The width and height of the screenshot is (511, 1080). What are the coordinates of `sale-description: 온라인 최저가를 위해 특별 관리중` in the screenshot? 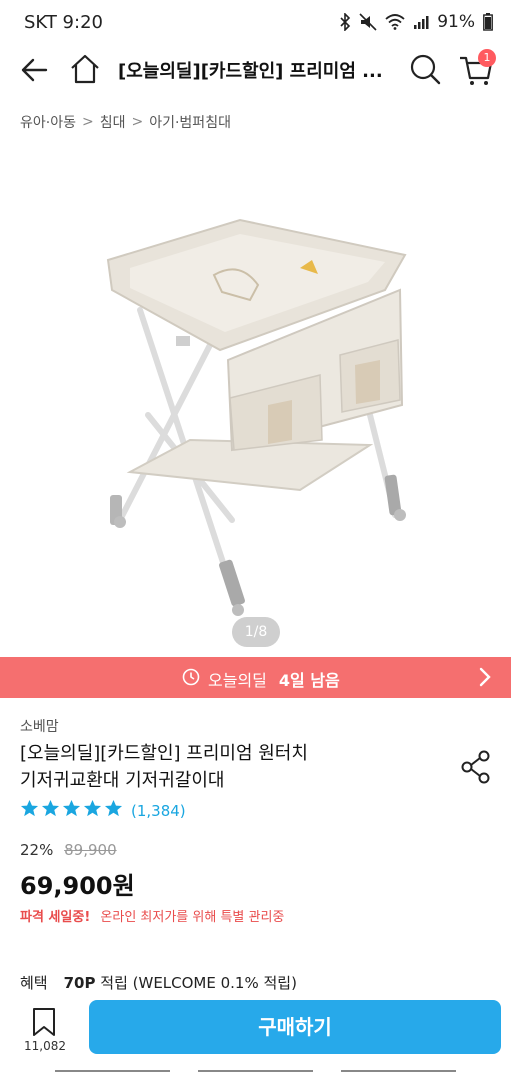 It's located at (192, 917).